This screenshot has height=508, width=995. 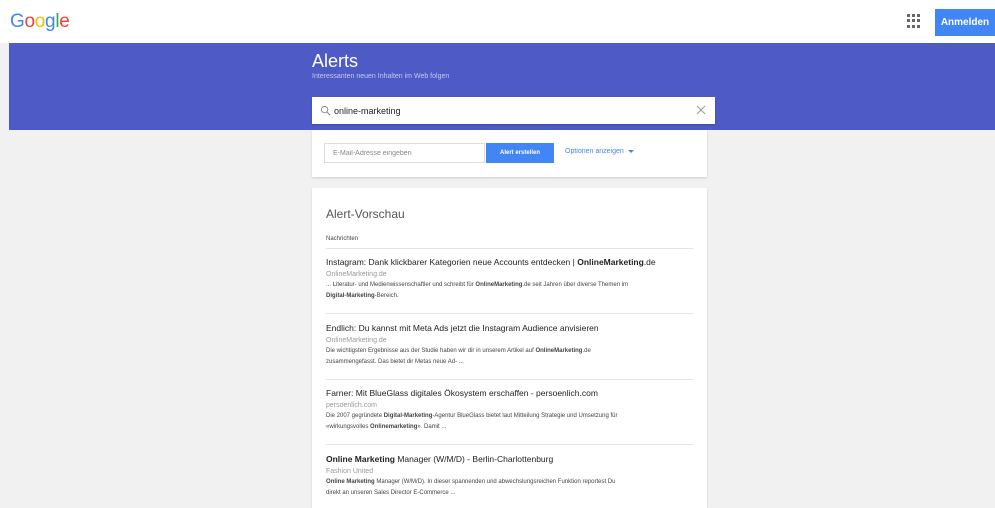 I want to click on show-options-label: Optionen anzeigen, so click(x=594, y=151).